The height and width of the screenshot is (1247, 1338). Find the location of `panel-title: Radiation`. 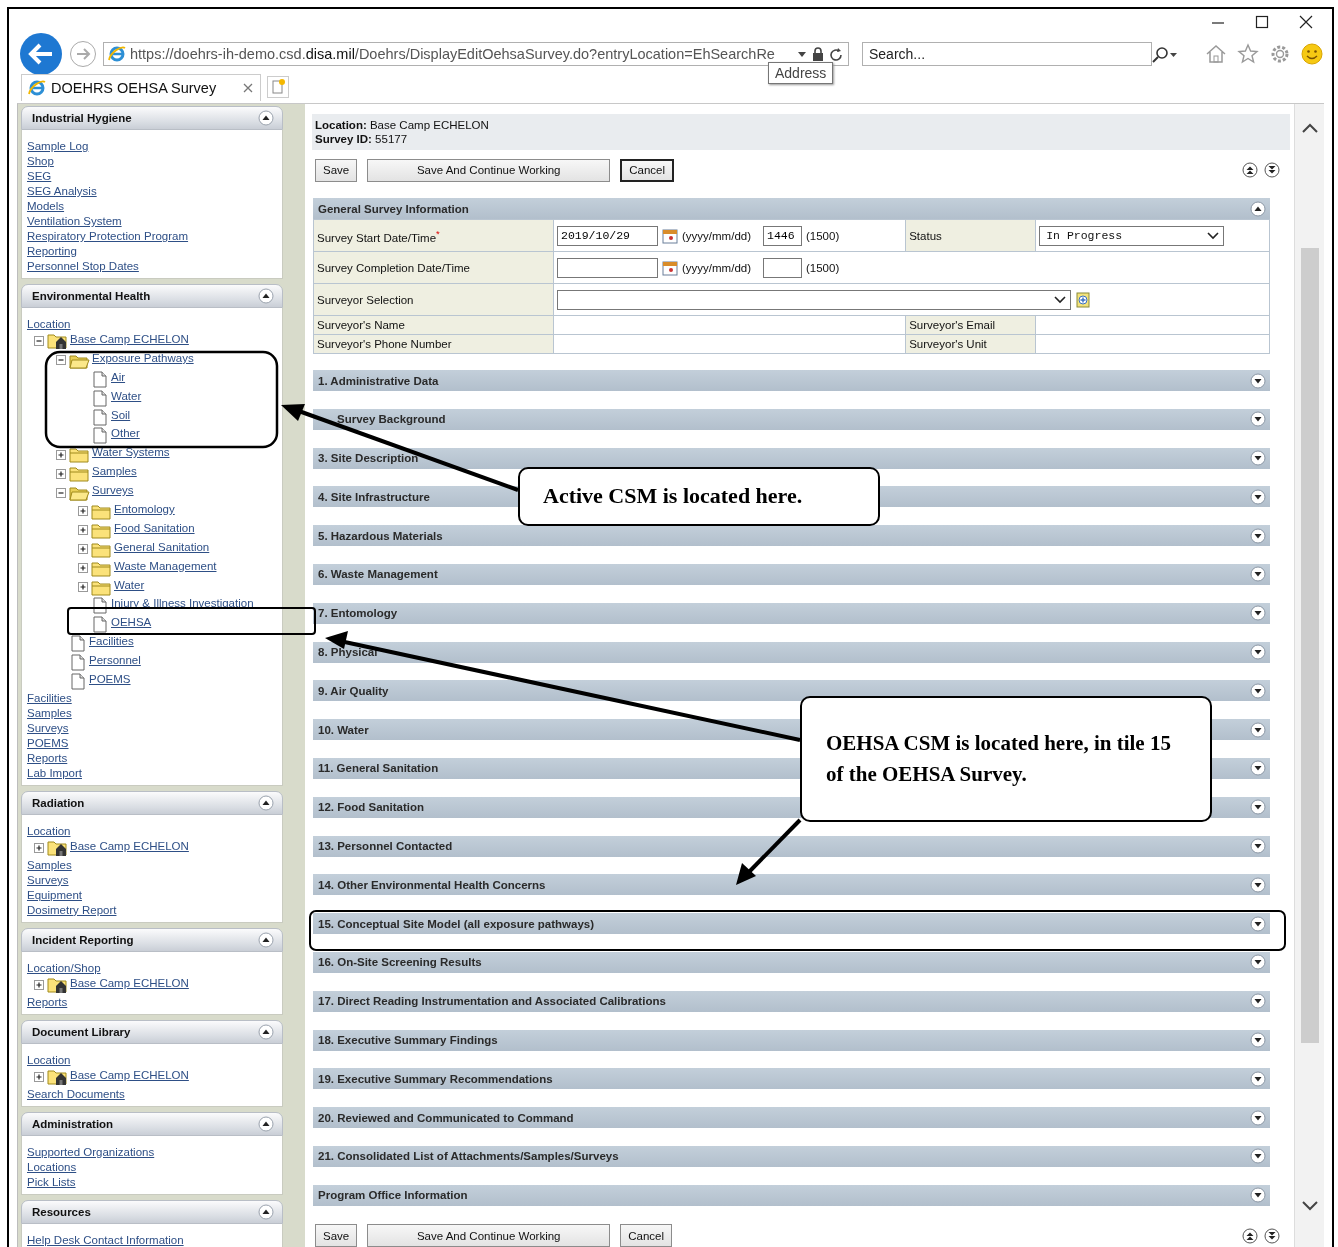

panel-title: Radiation is located at coordinates (58, 802).